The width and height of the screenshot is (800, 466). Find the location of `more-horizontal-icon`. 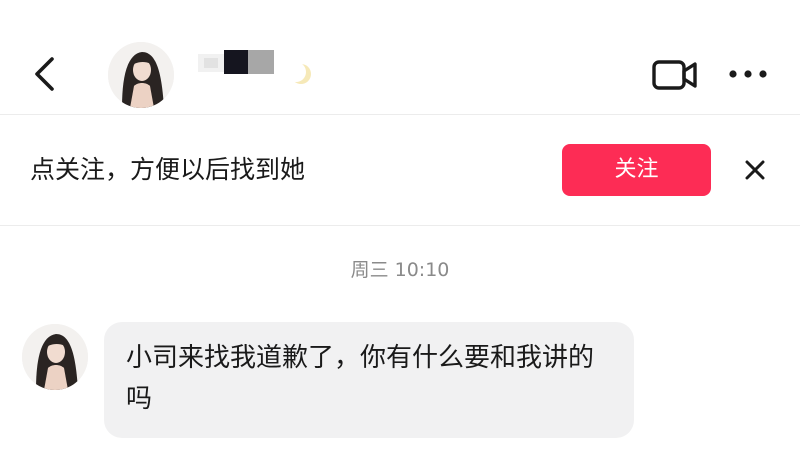

more-horizontal-icon is located at coordinates (748, 74).